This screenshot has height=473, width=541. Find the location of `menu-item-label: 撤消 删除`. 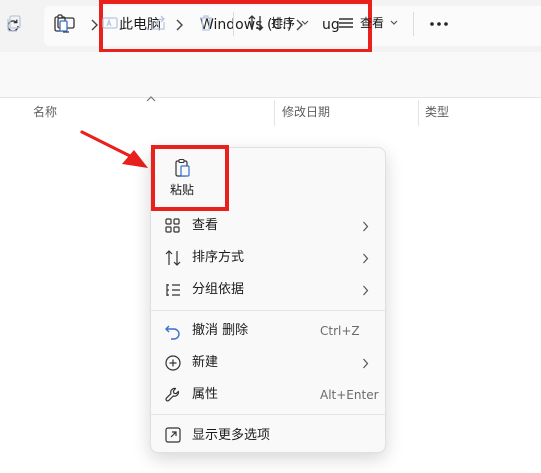

menu-item-label: 撤消 删除 is located at coordinates (220, 330).